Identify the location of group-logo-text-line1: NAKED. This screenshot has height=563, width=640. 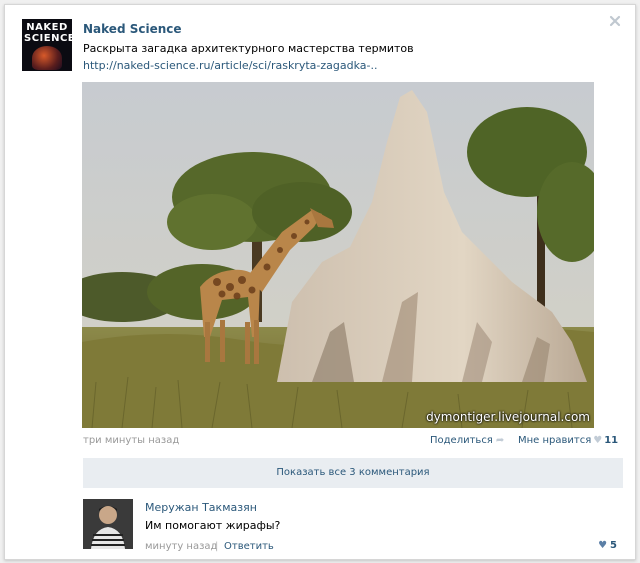
(47, 27).